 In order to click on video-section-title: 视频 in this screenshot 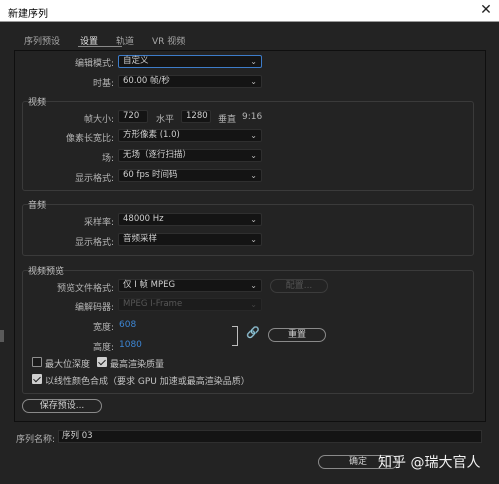, I will do `click(37, 103)`.